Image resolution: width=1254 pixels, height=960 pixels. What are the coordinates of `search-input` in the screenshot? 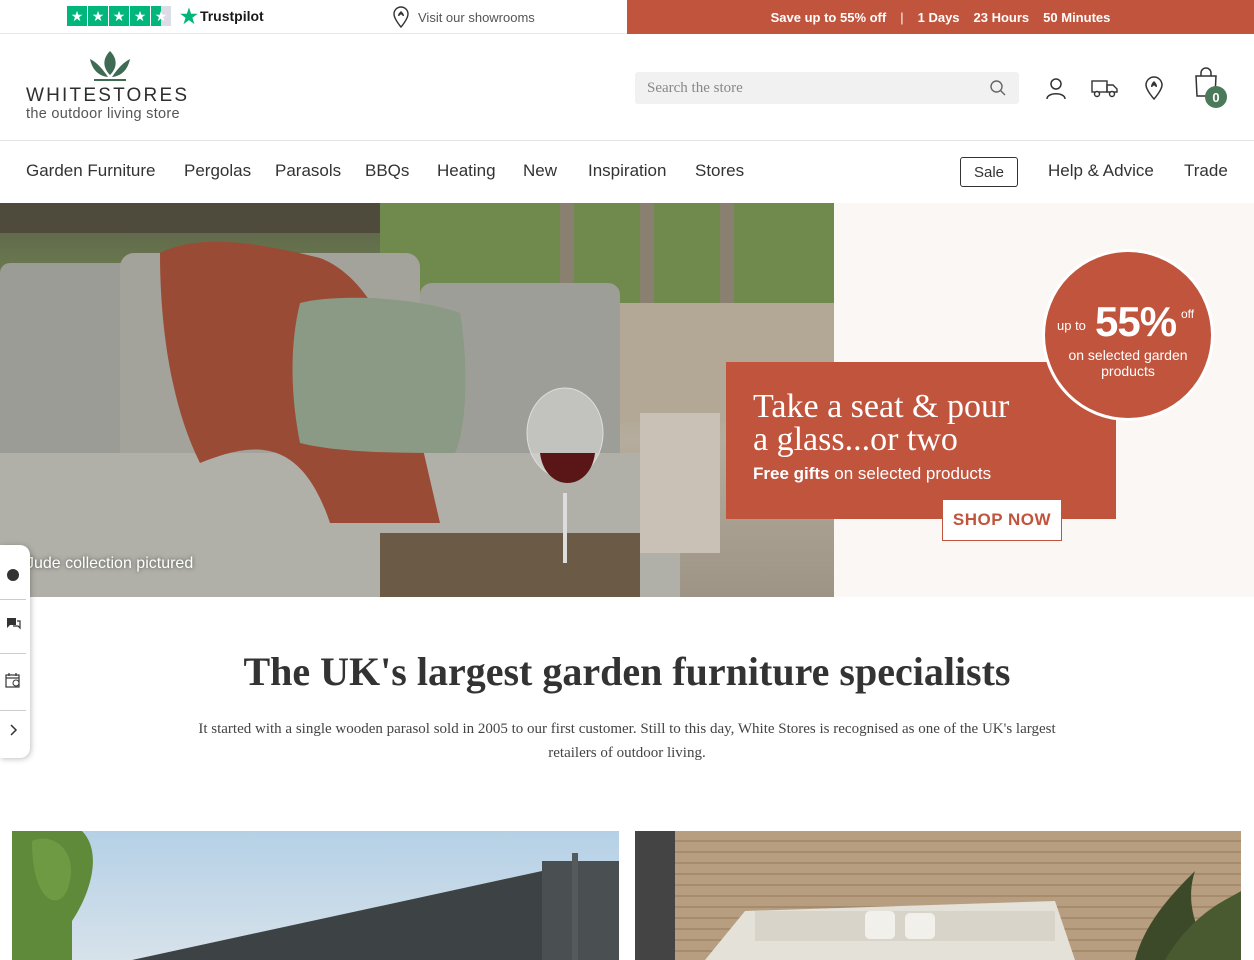 It's located at (818, 88).